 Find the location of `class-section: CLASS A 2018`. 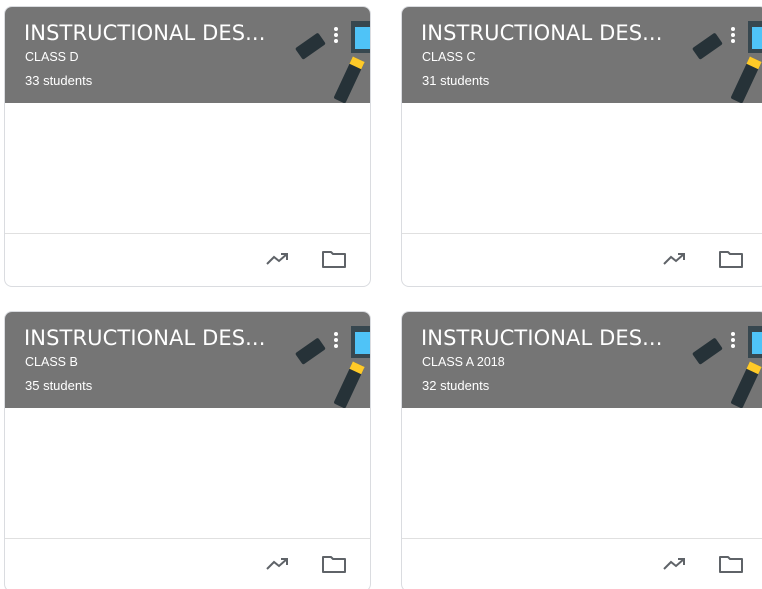

class-section: CLASS A 2018 is located at coordinates (463, 362).